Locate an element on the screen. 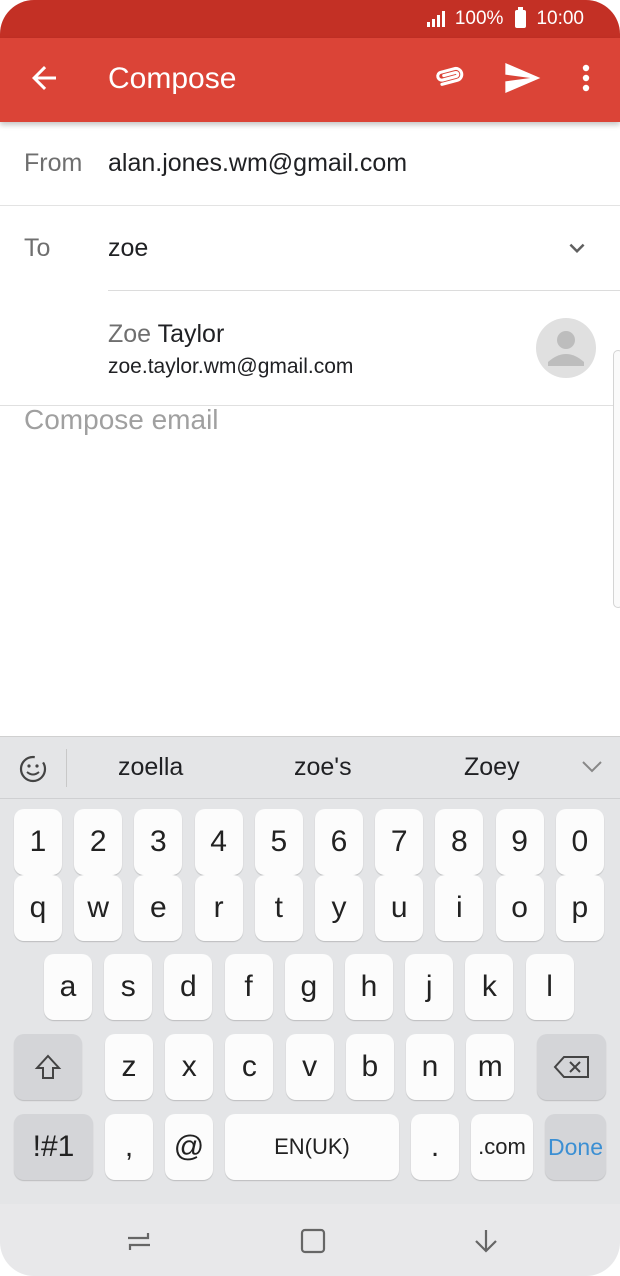 This screenshot has height=1276, width=620. key: b is located at coordinates (369, 1067).